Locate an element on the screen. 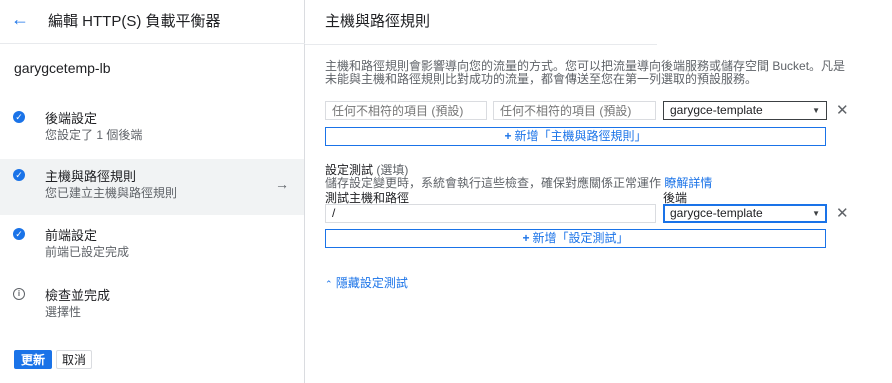  step-subtitle: 您設定了 1 個後端 is located at coordinates (94, 135).